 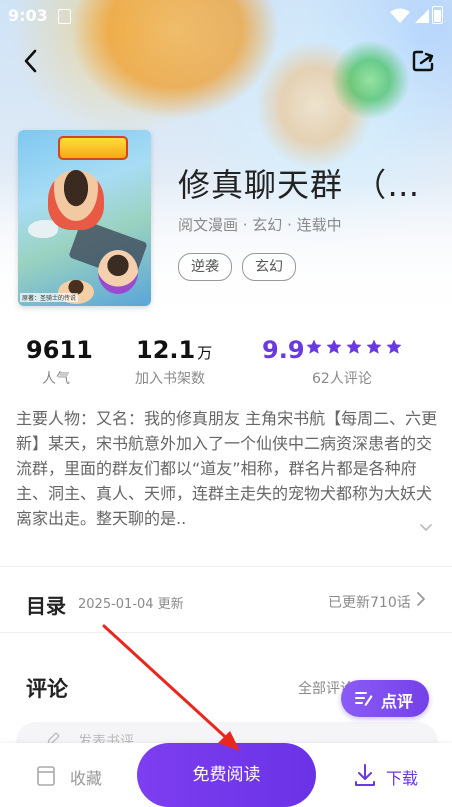 I want to click on catalog-title: 目录, so click(x=46, y=606).